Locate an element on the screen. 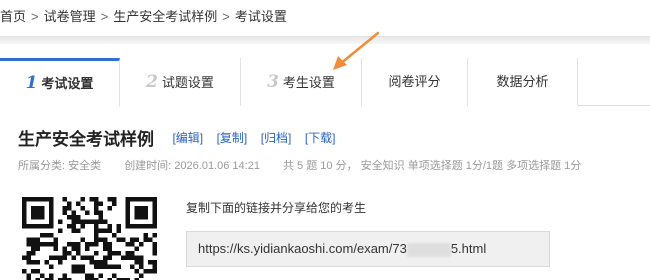  share-url-prefix: https://ks.yidiankaoshi.com/exam/73 is located at coordinates (302, 248).